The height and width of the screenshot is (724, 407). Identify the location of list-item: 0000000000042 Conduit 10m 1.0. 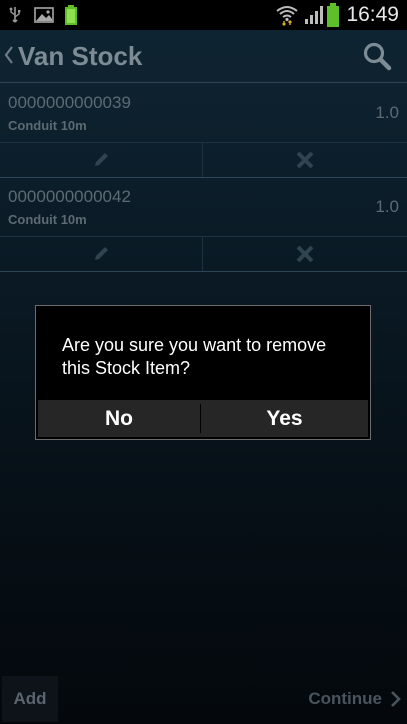
(203, 224).